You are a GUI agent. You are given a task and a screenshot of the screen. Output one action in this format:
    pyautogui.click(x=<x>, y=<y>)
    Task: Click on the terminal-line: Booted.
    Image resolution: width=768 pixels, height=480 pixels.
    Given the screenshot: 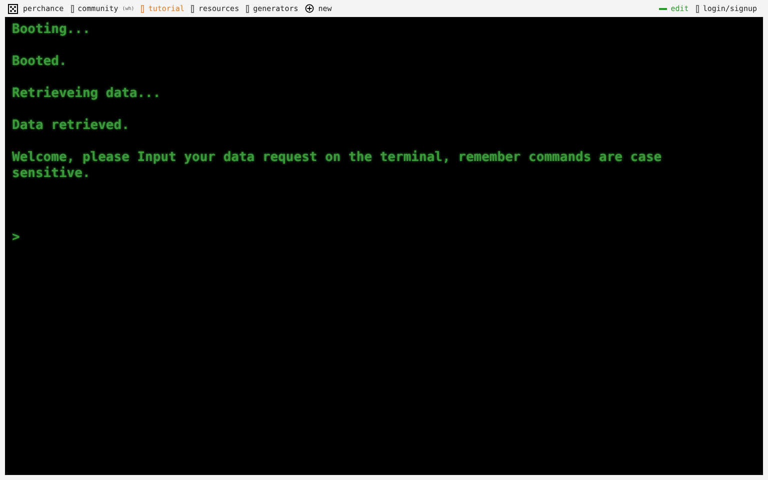 What is the action you would take?
    pyautogui.click(x=40, y=62)
    